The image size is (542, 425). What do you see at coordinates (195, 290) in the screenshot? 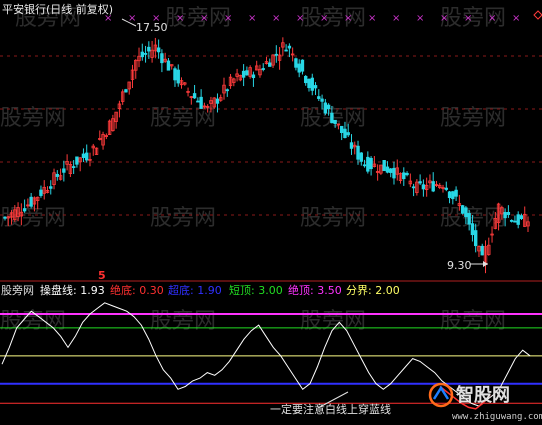
I see `legend-cd: 超底: 1.90` at bounding box center [195, 290].